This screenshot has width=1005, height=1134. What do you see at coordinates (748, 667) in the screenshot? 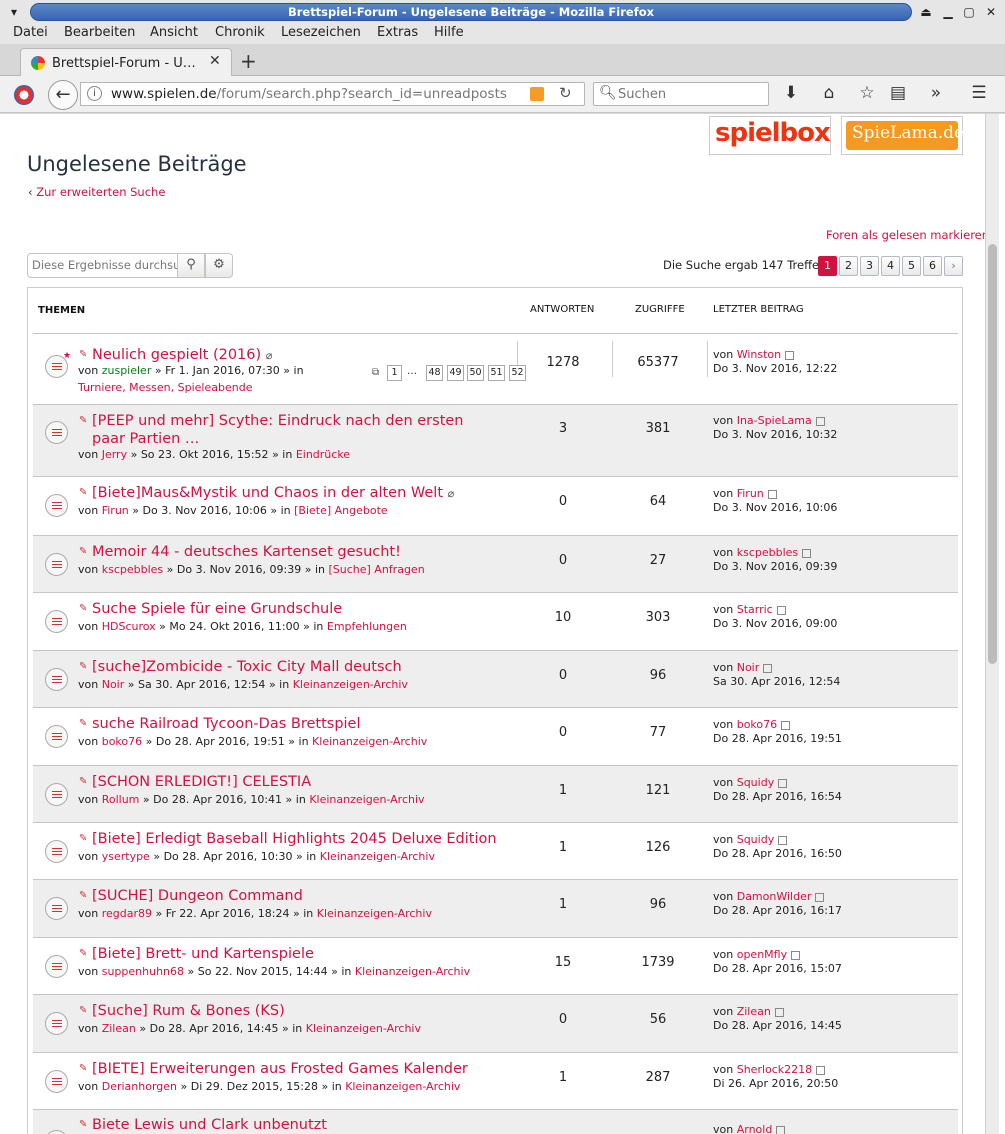
I see `last-post-user-link: Noir` at bounding box center [748, 667].